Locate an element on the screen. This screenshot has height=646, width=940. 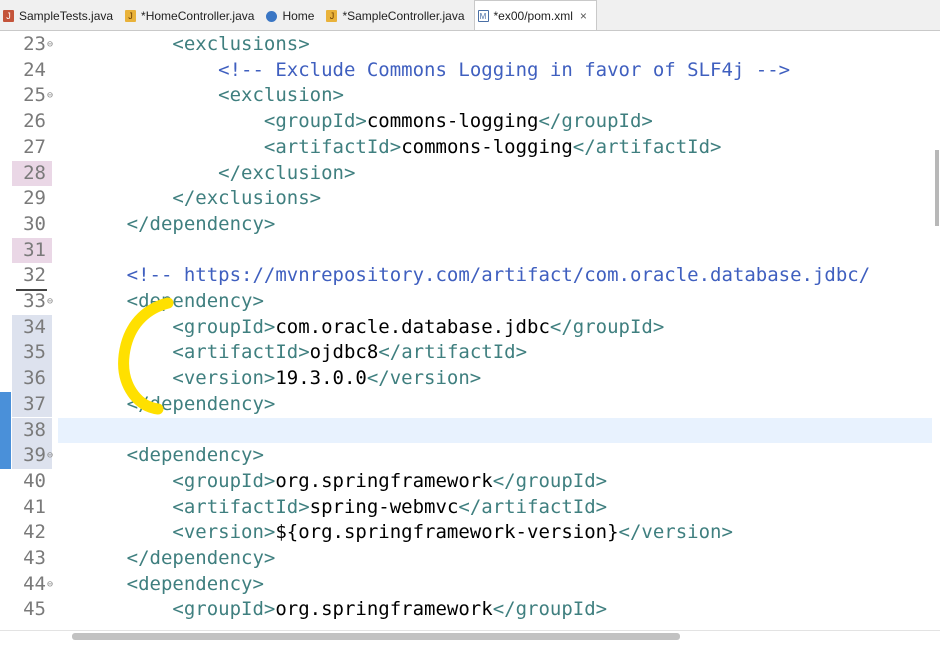
line-number: 35 is located at coordinates (34, 352).